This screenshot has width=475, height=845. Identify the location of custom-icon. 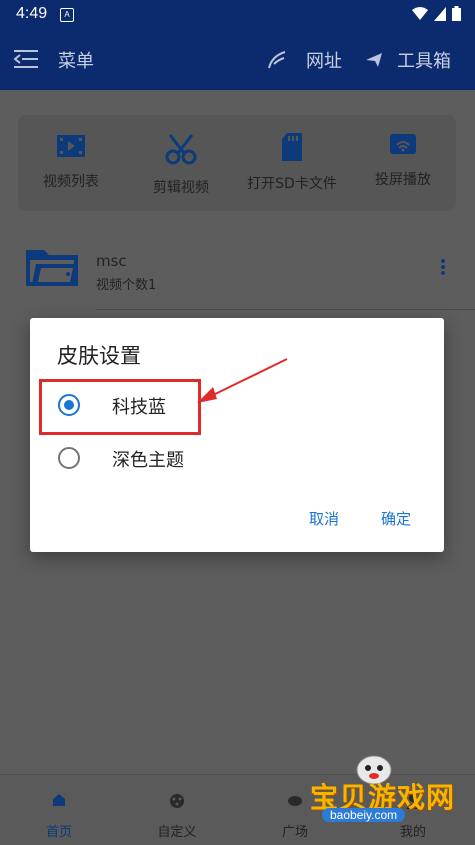
(177, 801).